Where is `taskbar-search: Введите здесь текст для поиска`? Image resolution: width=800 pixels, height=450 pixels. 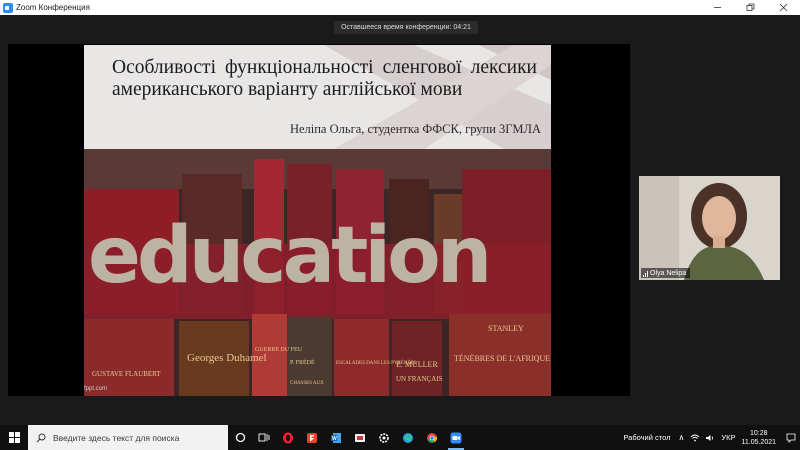 taskbar-search: Введите здесь текст для поиска is located at coordinates (128, 437).